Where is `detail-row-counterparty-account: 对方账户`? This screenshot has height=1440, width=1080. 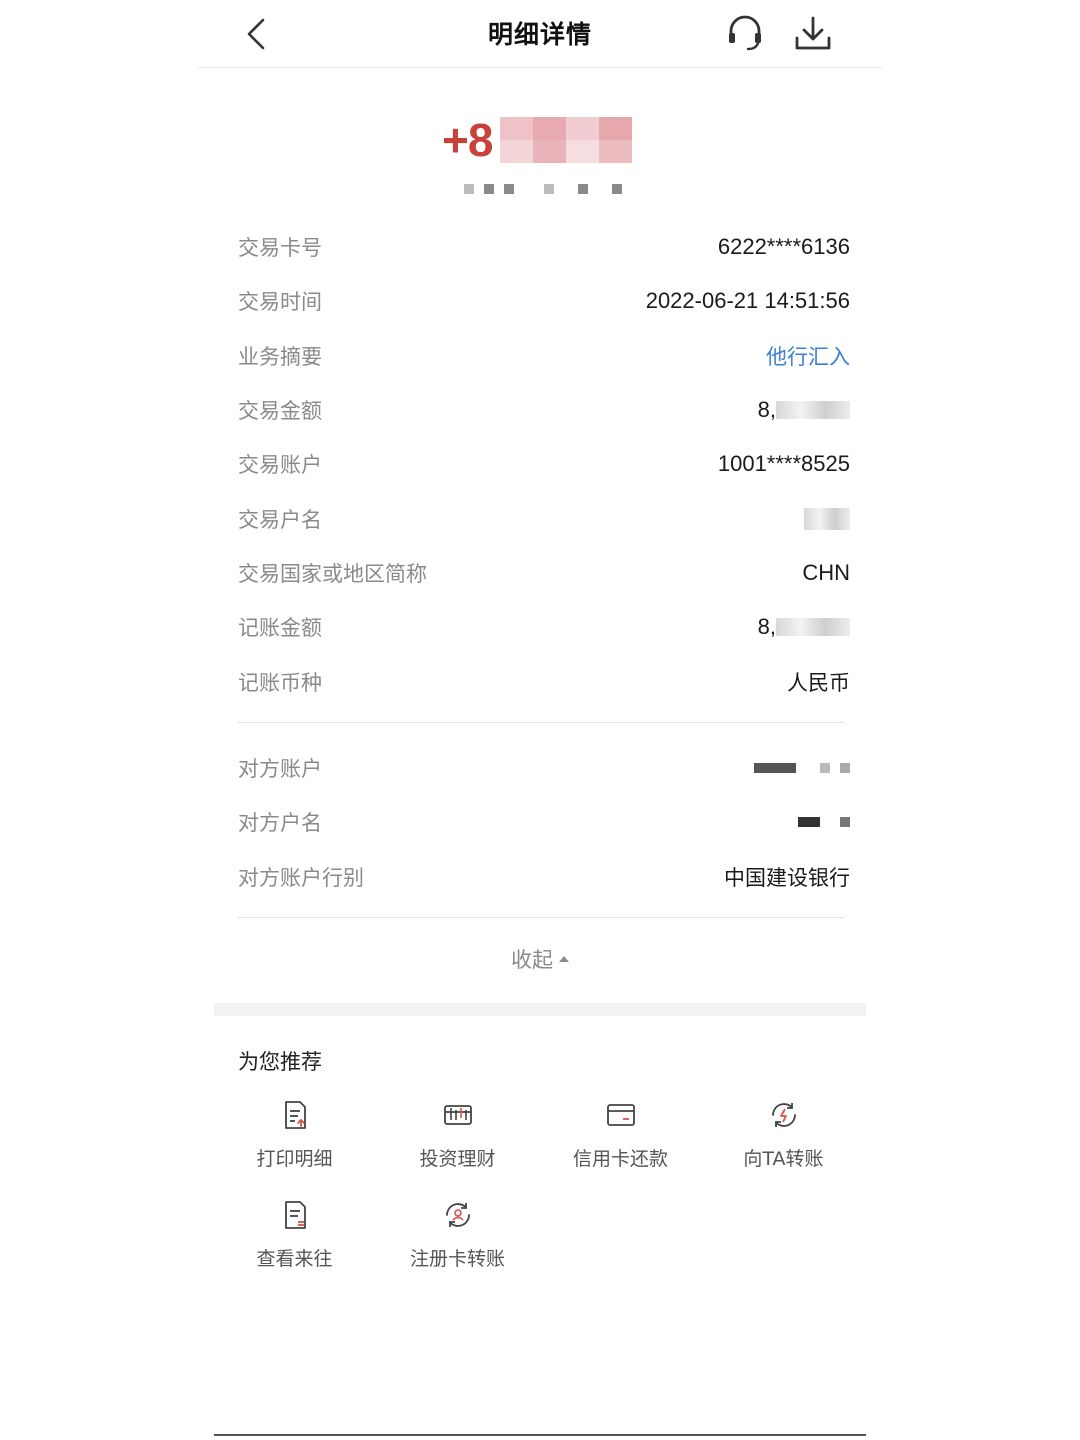
detail-row-counterparty-account: 对方账户 is located at coordinates (544, 768).